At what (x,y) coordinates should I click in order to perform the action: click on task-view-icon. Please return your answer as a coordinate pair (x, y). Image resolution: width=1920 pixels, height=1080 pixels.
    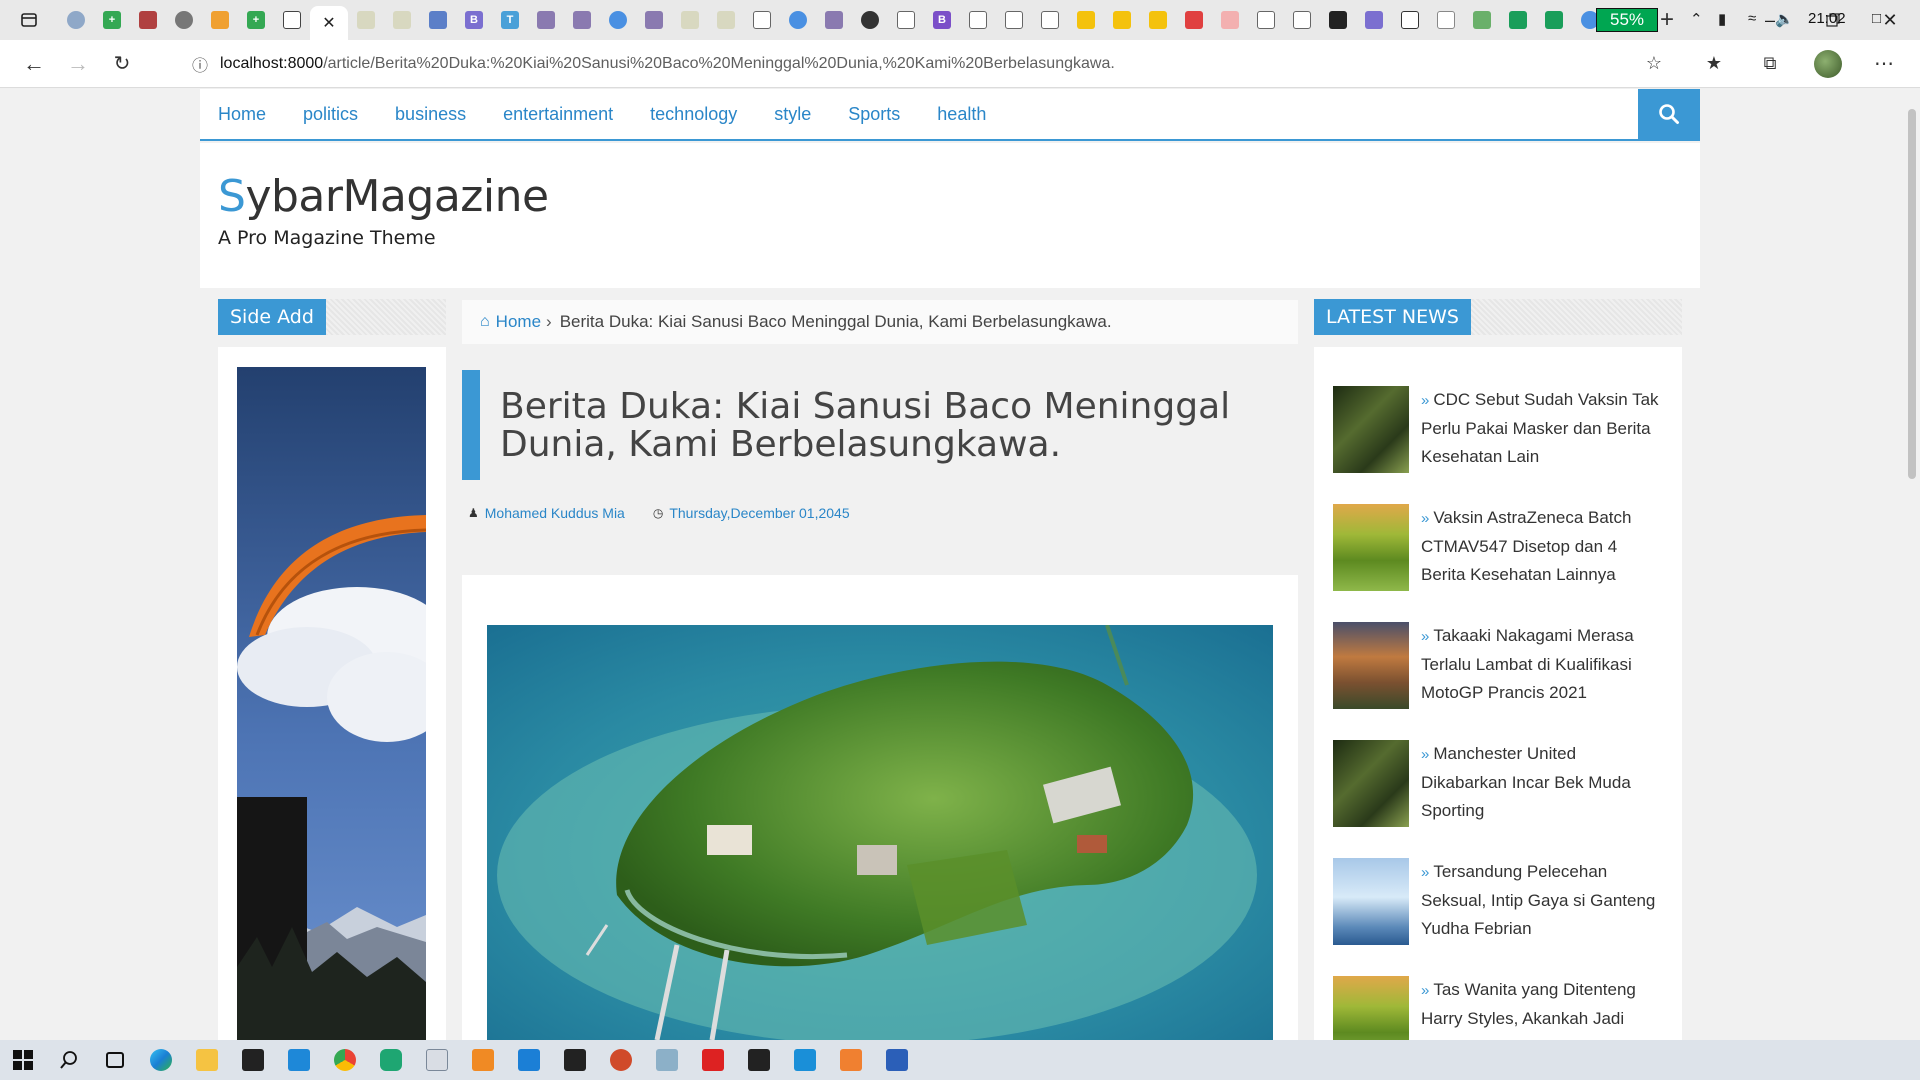
    Looking at the image, I should click on (115, 1060).